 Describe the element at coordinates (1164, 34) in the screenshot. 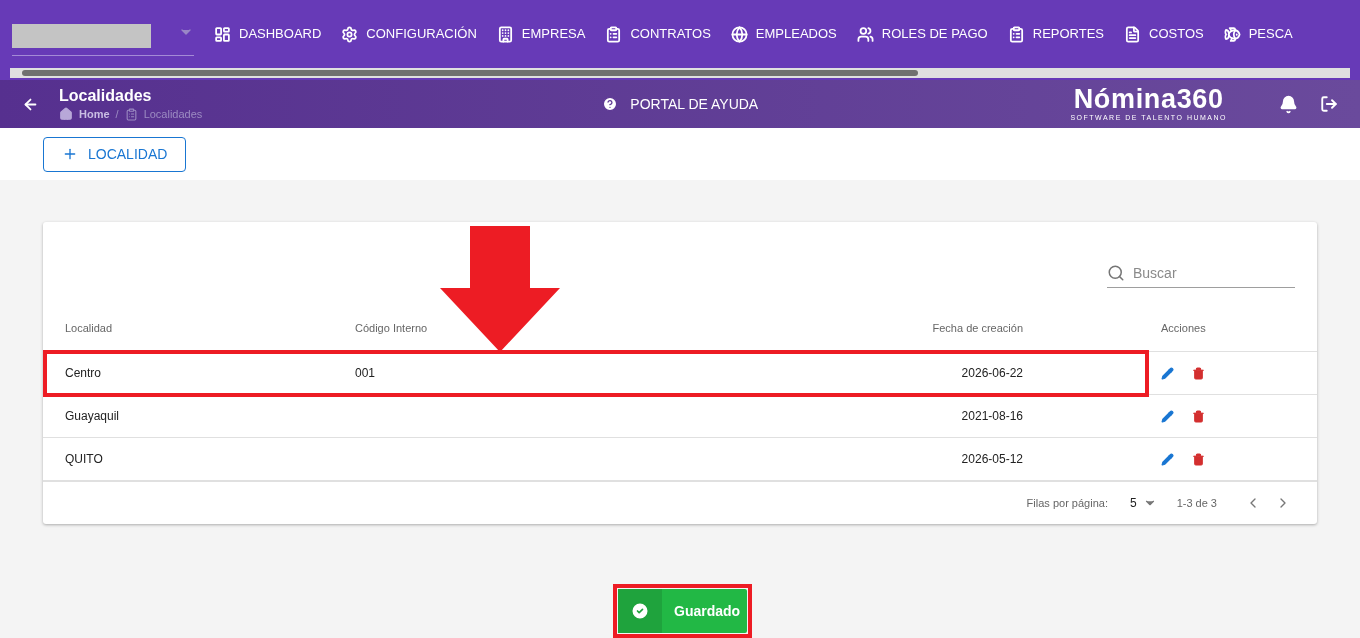

I see `nav-item: COSTOS` at that location.